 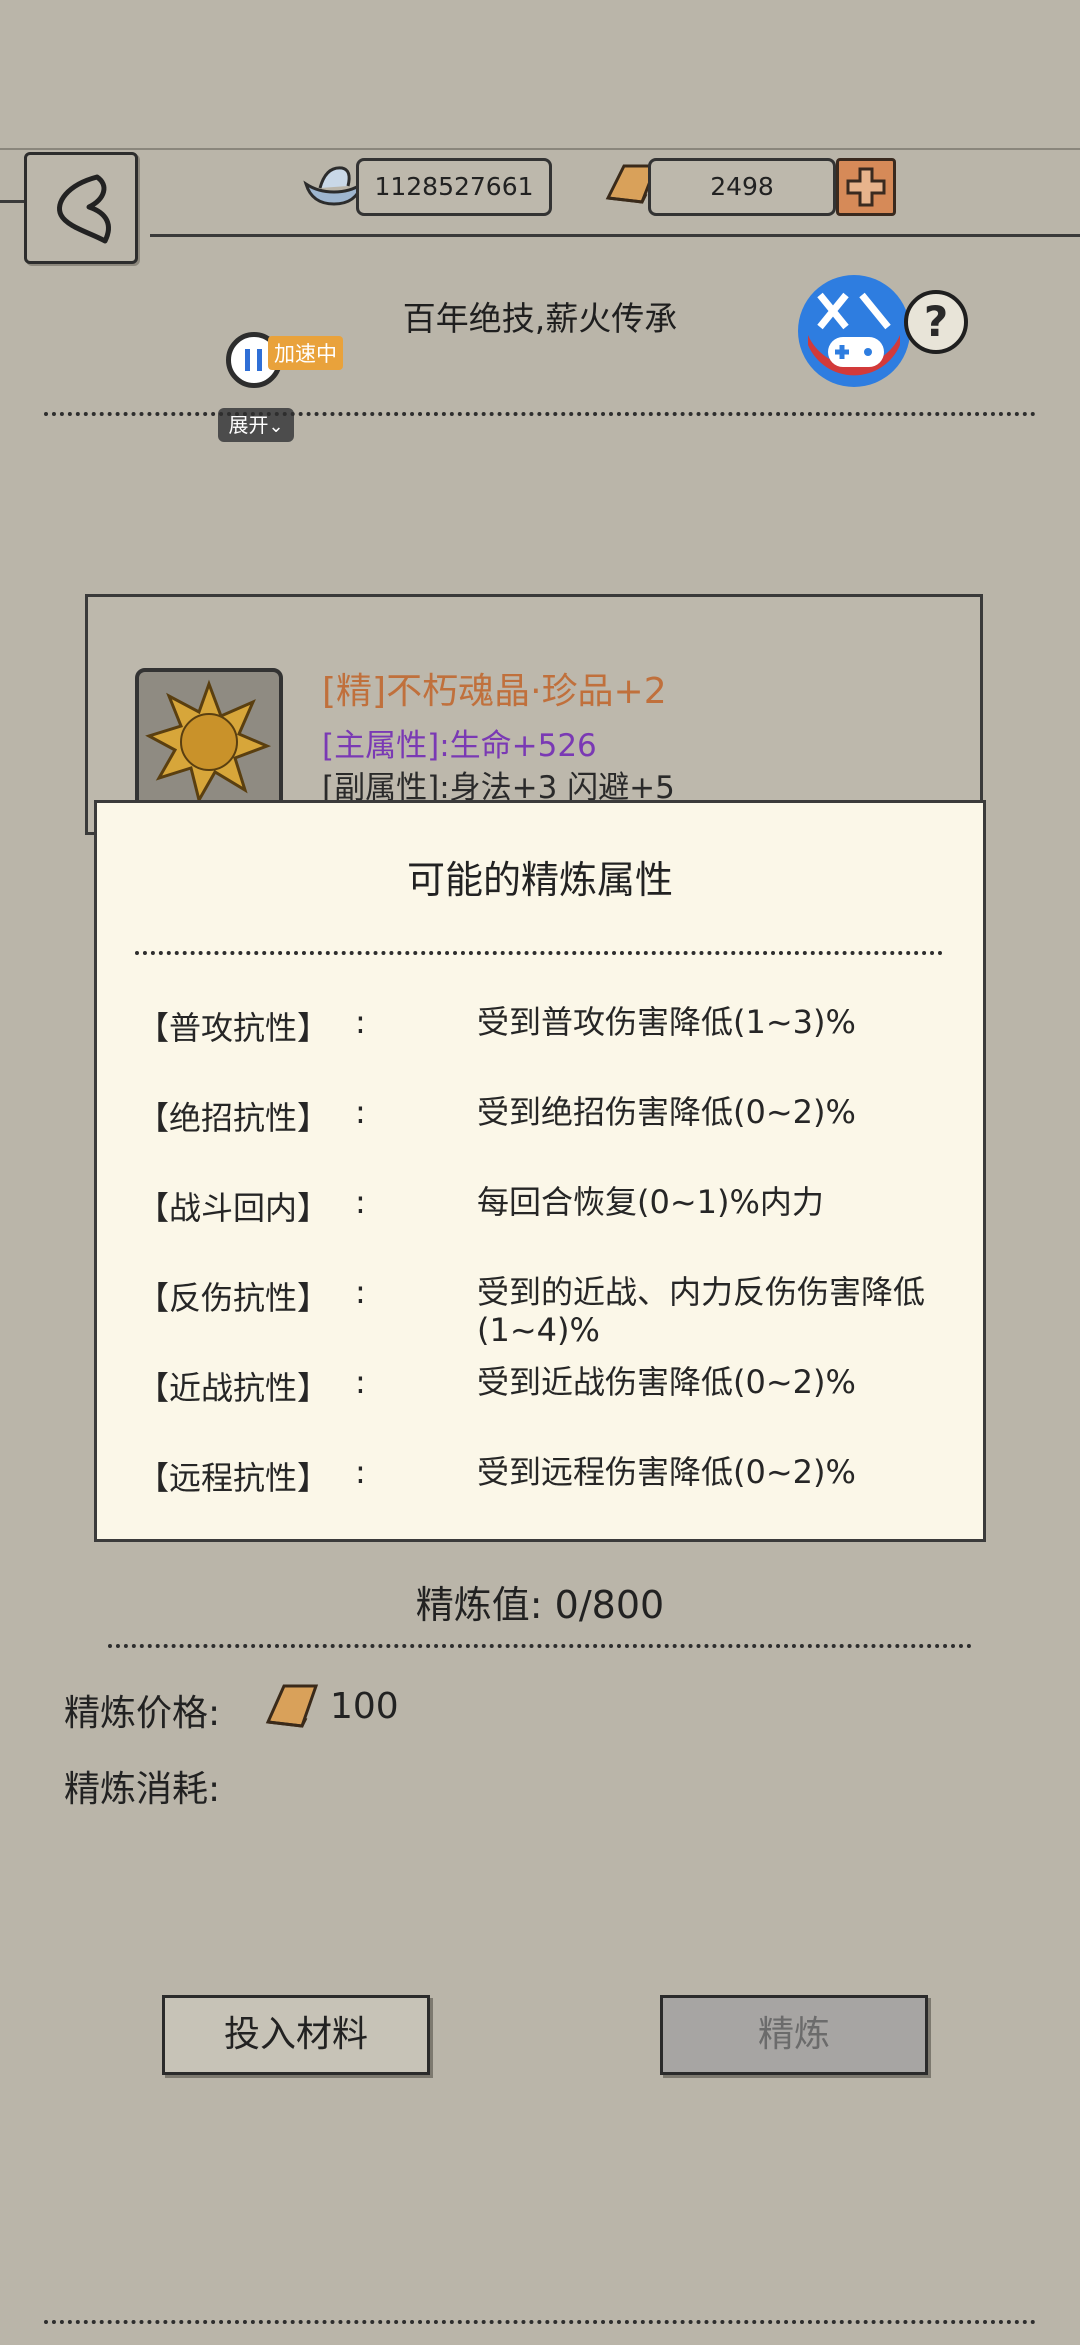 I want to click on question-icon: ?, so click(x=936, y=321).